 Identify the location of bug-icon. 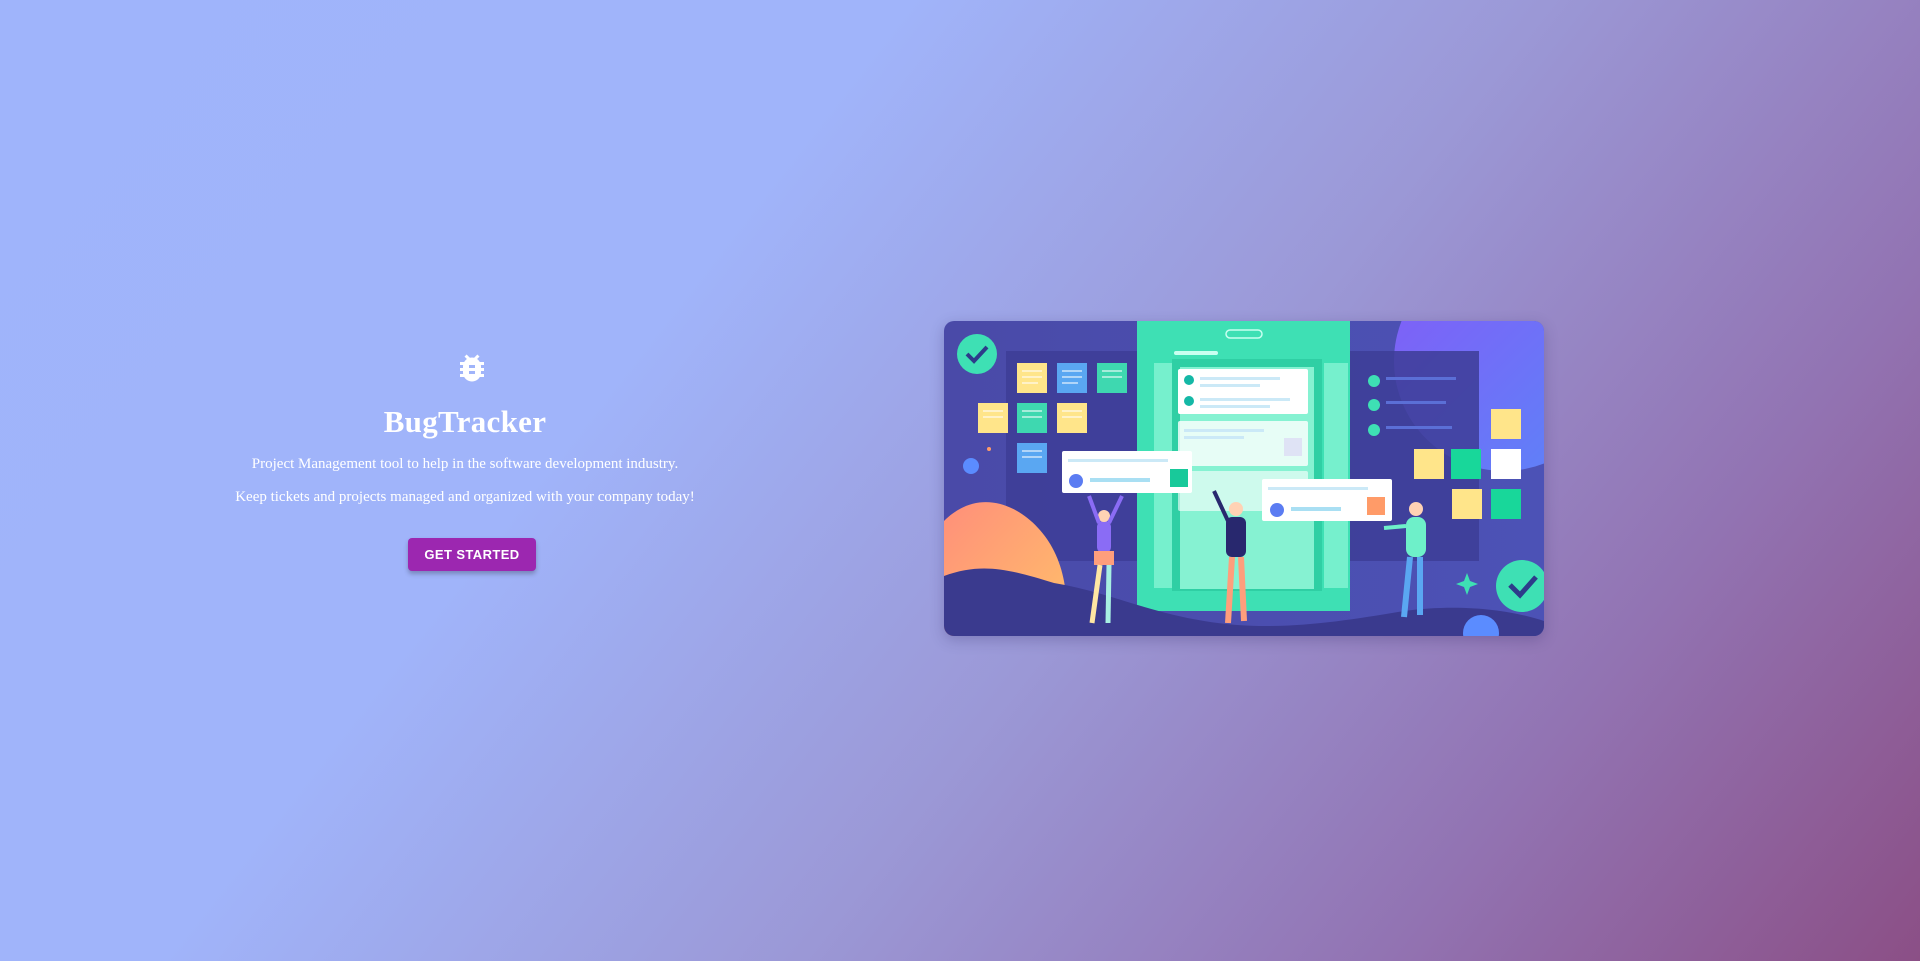
(472, 368).